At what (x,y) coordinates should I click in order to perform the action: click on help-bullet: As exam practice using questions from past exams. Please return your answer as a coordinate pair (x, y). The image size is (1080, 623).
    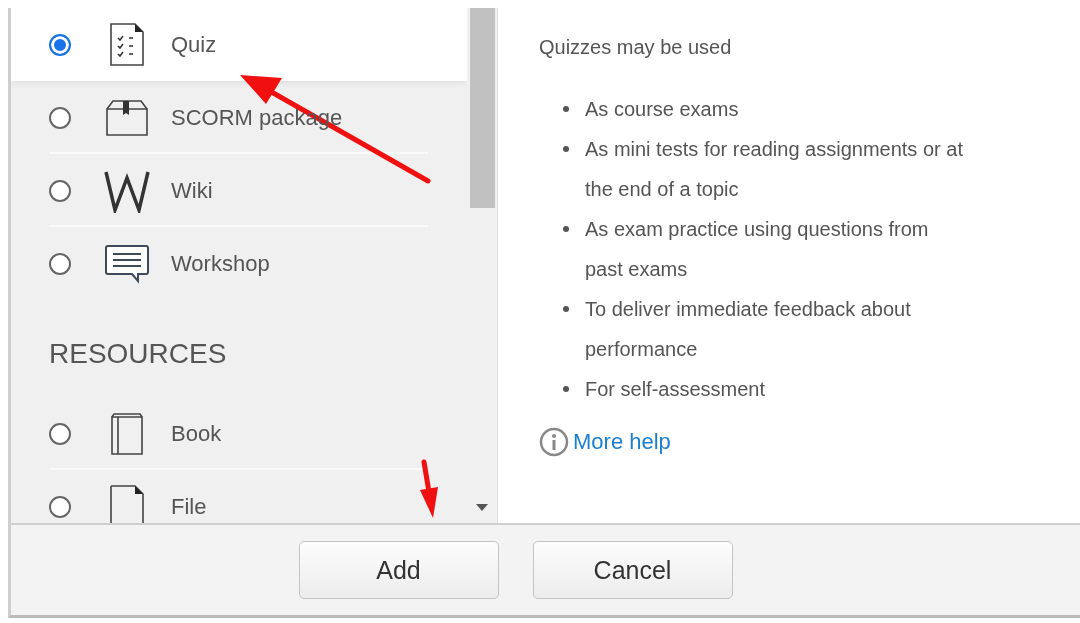
    Looking at the image, I should click on (757, 249).